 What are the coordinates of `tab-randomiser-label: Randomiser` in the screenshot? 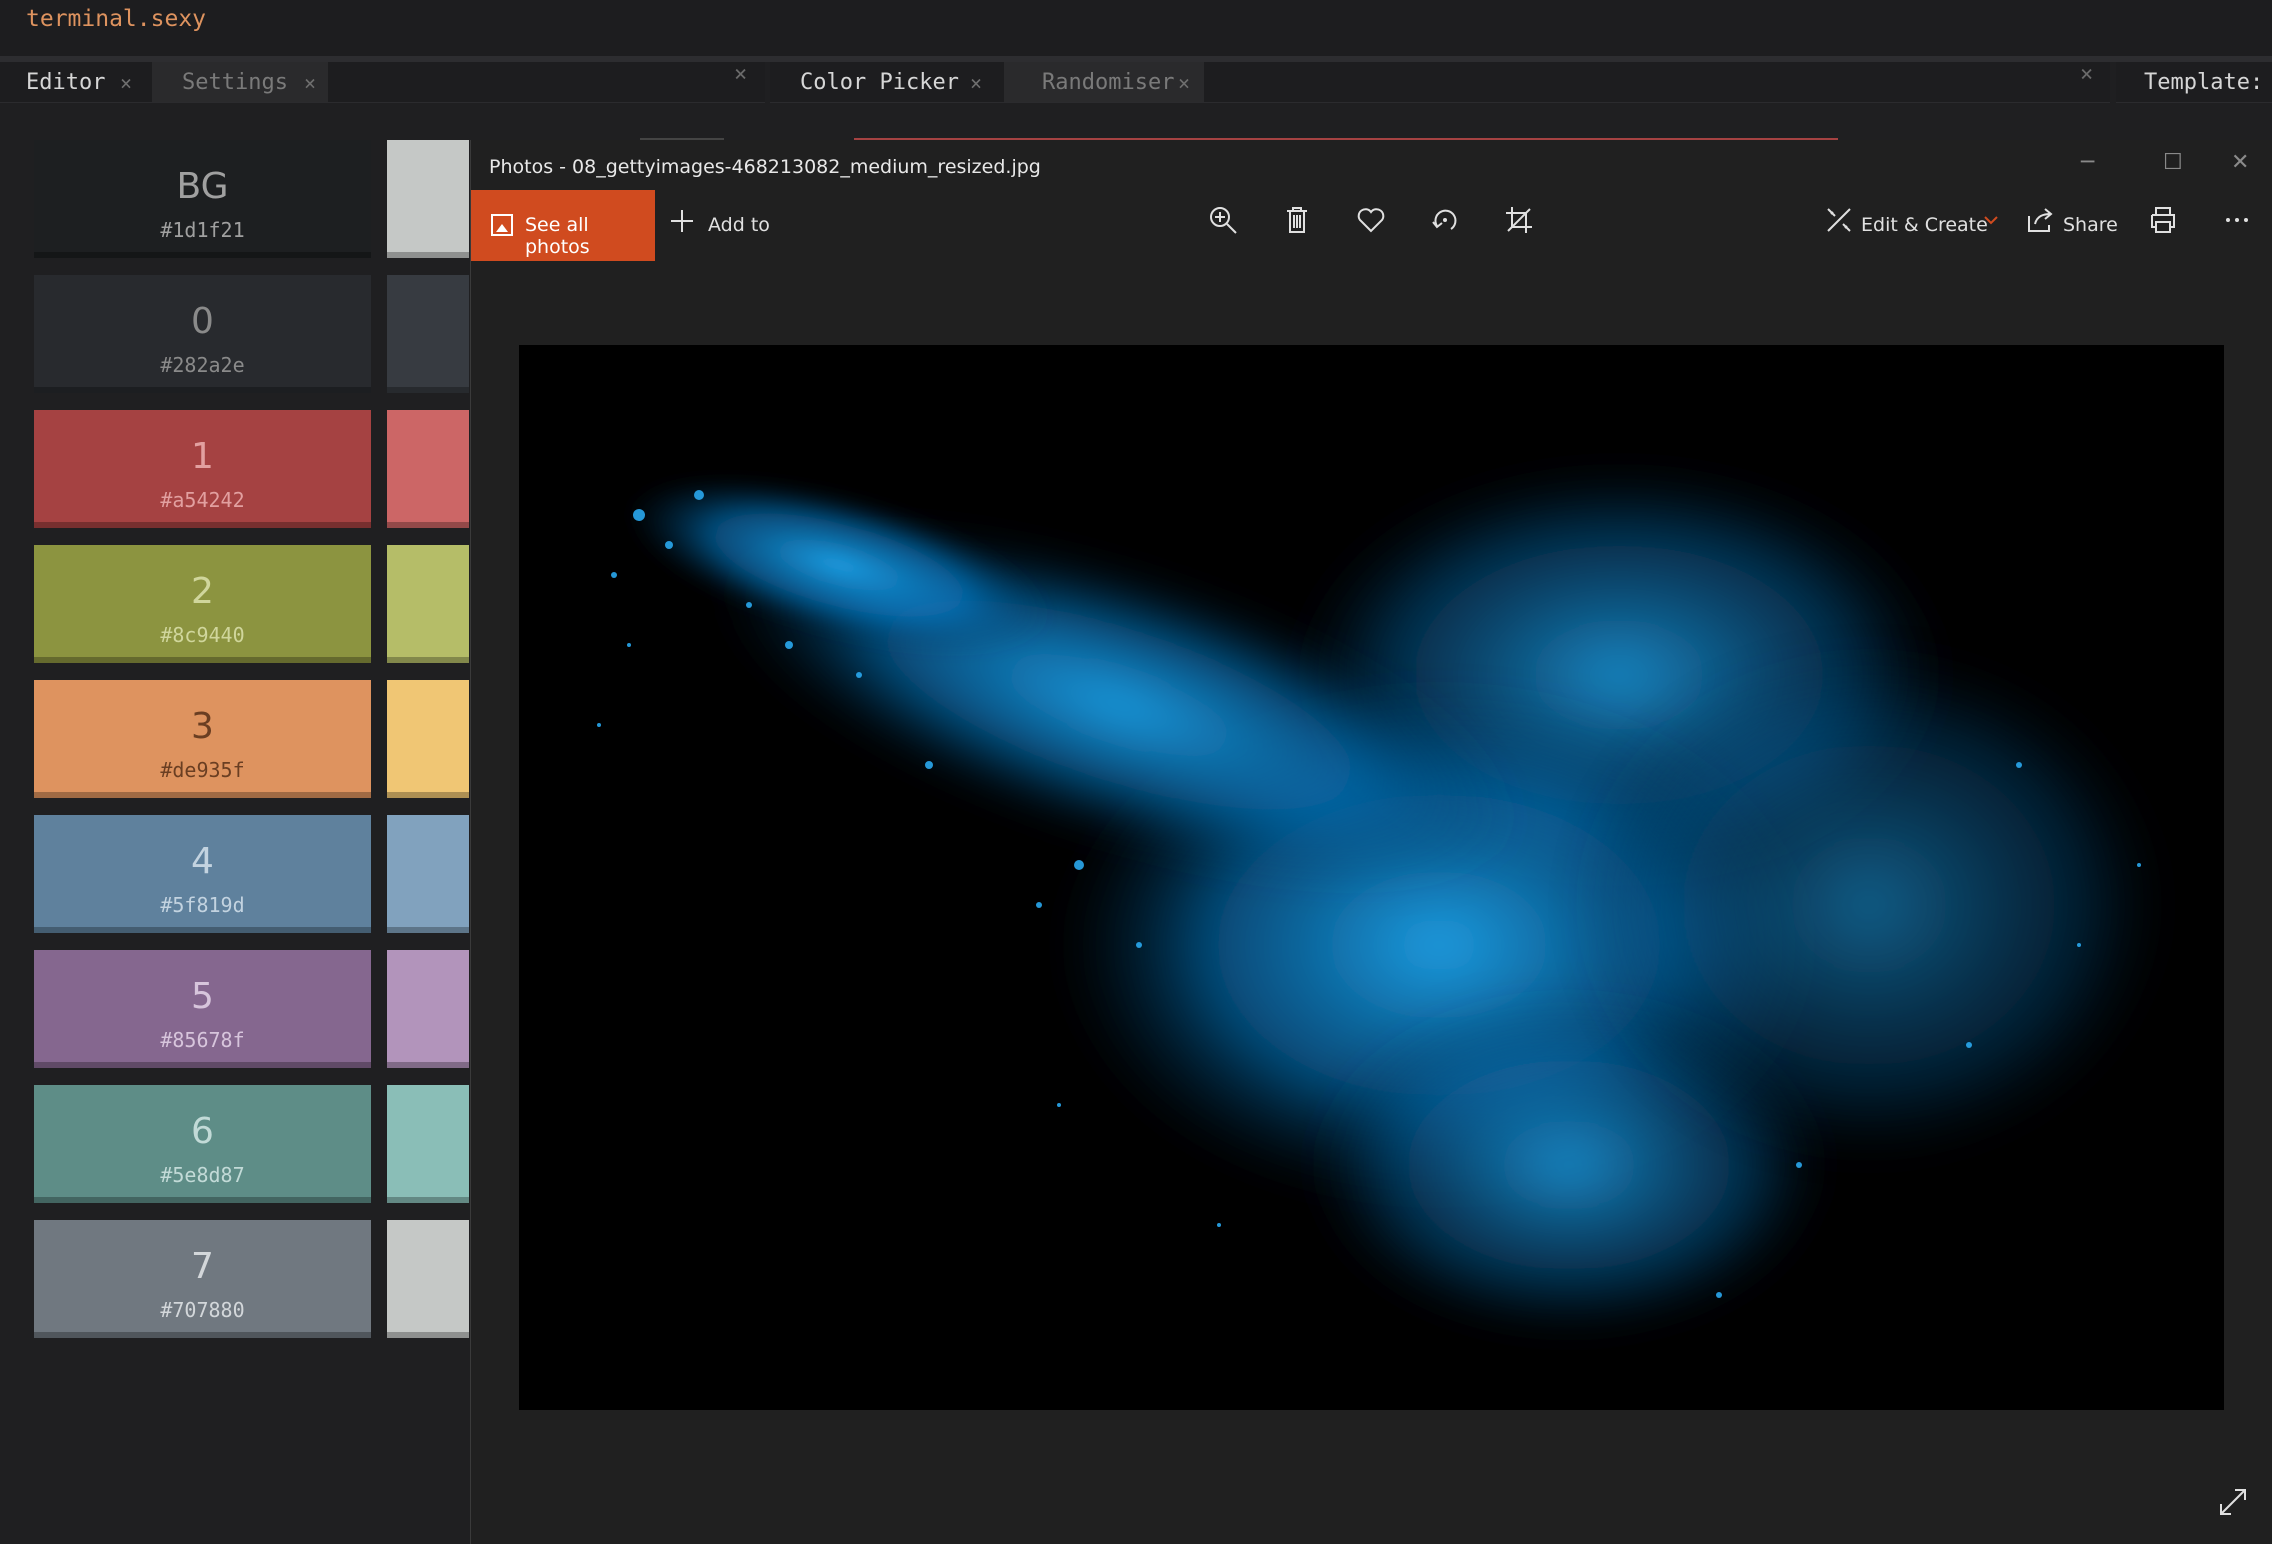 It's located at (1108, 82).